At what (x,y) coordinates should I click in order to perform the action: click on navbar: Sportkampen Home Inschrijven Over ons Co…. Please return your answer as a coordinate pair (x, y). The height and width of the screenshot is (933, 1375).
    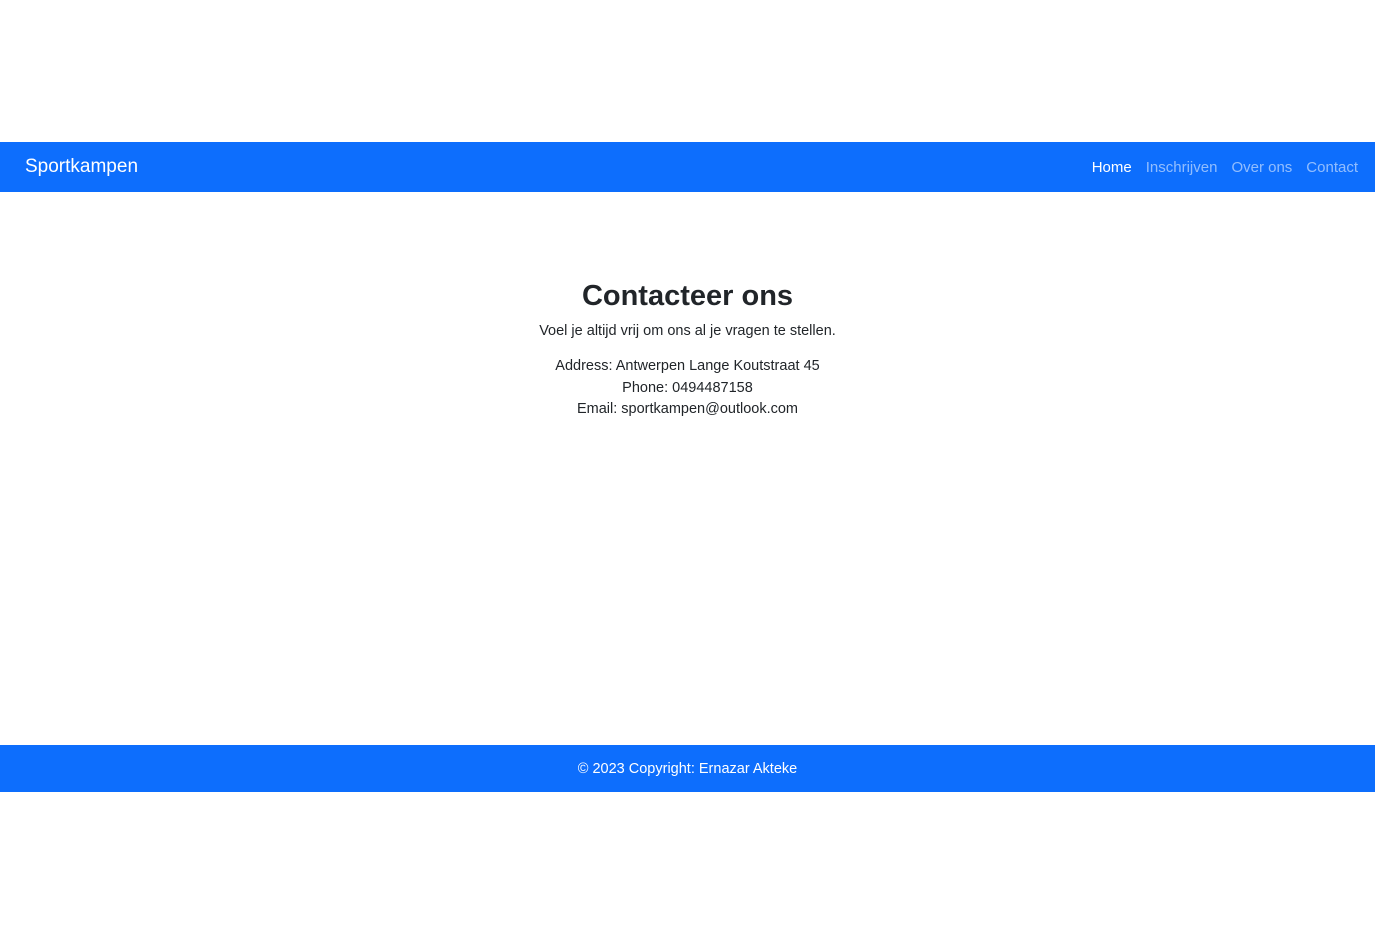
    Looking at the image, I should click on (687, 167).